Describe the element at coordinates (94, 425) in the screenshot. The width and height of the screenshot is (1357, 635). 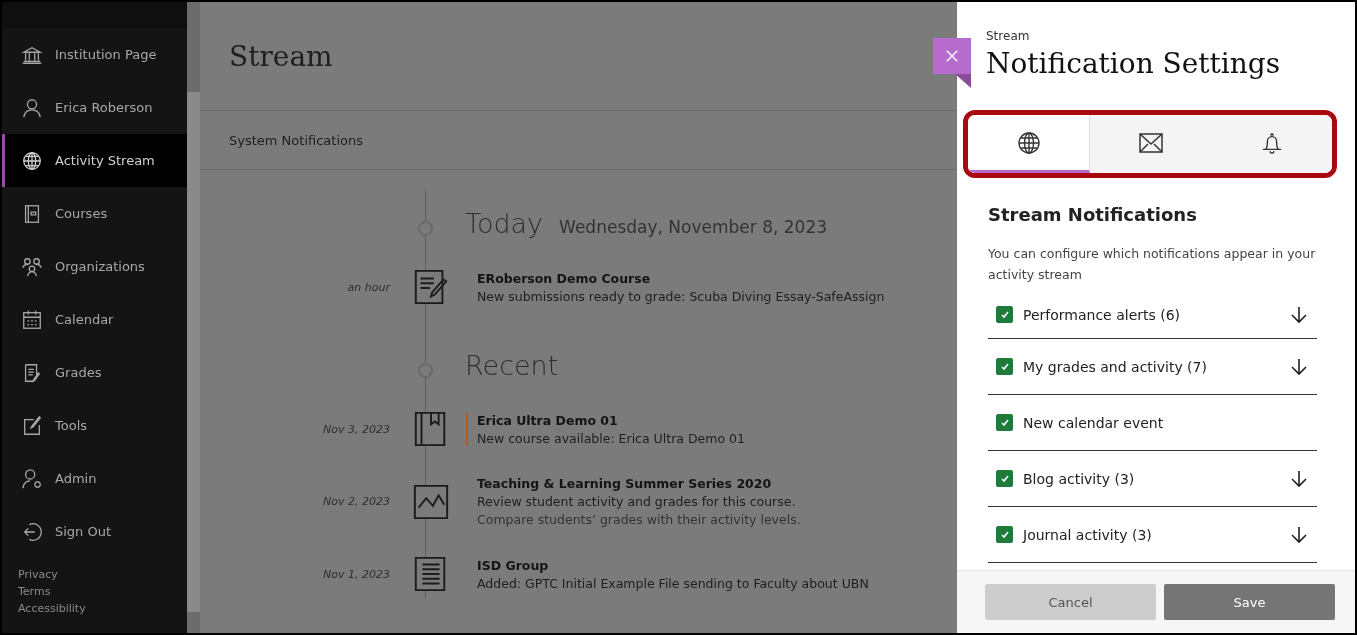
I see `sidebar-item: Tools` at that location.